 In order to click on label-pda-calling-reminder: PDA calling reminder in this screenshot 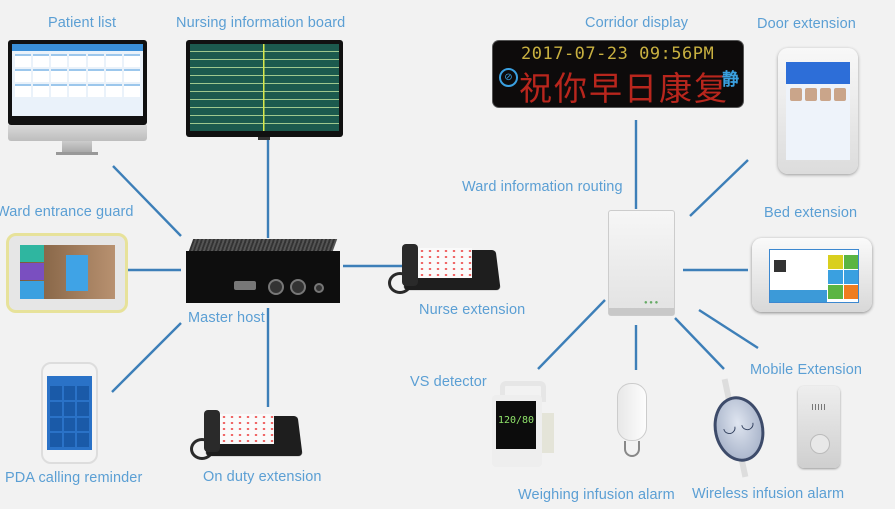, I will do `click(74, 478)`.